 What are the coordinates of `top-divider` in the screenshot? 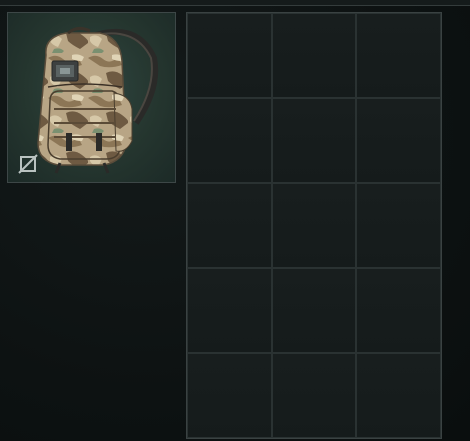 It's located at (235, 3).